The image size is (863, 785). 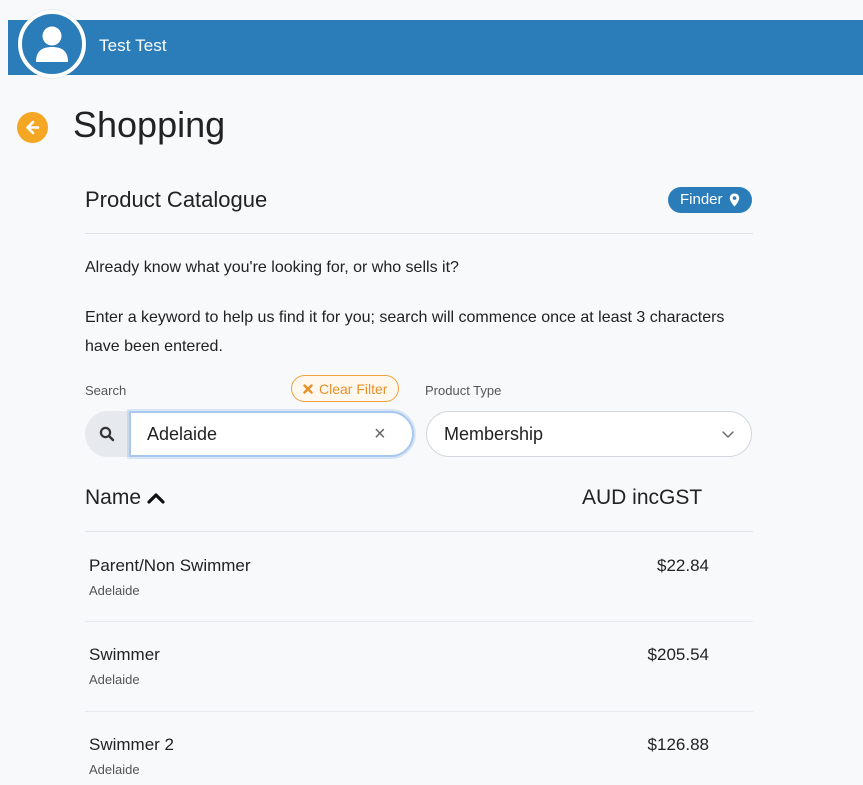 What do you see at coordinates (170, 565) in the screenshot?
I see `product-name: Parent/Non Swimmer` at bounding box center [170, 565].